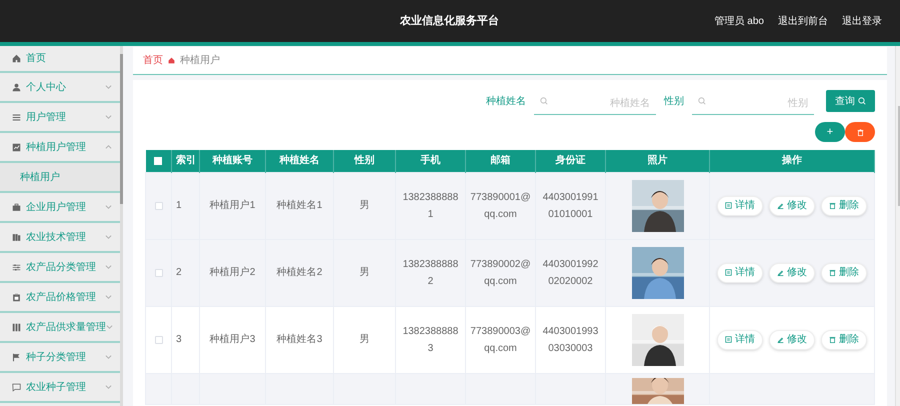 The height and width of the screenshot is (406, 900). Describe the element at coordinates (186, 161) in the screenshot. I see `column-header: 索引` at that location.